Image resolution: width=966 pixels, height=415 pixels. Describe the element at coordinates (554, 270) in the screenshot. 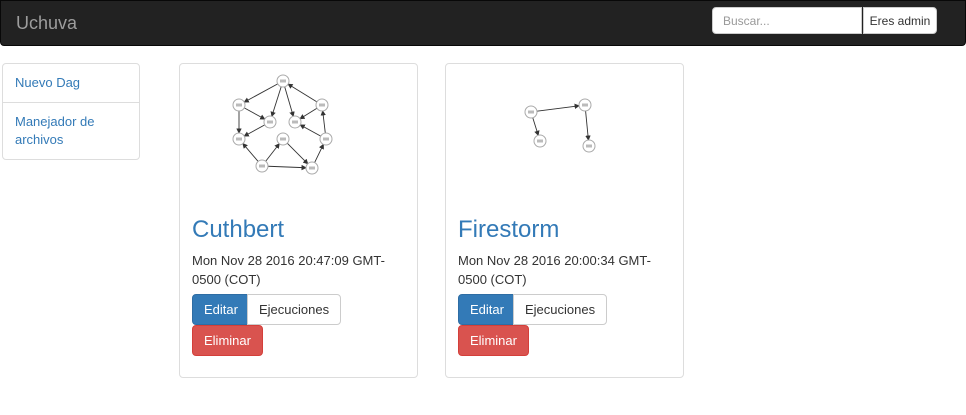

I see `dag-date: Mon Nov 28 2016 20:00:34 GMT-0500 (COT)` at that location.